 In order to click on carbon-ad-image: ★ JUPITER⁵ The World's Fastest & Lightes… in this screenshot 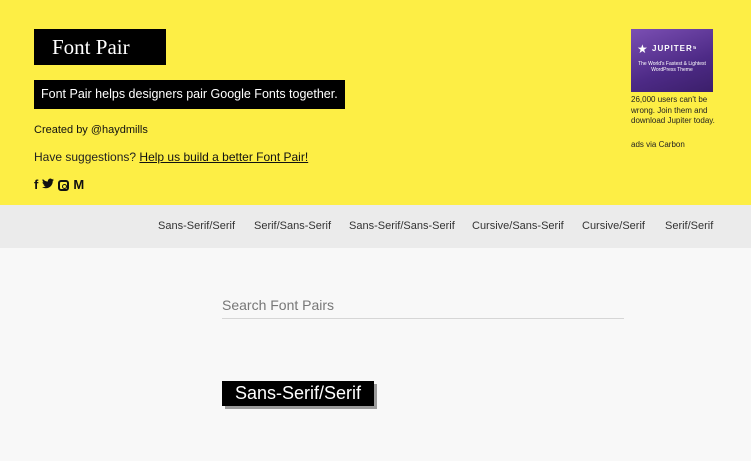, I will do `click(672, 60)`.